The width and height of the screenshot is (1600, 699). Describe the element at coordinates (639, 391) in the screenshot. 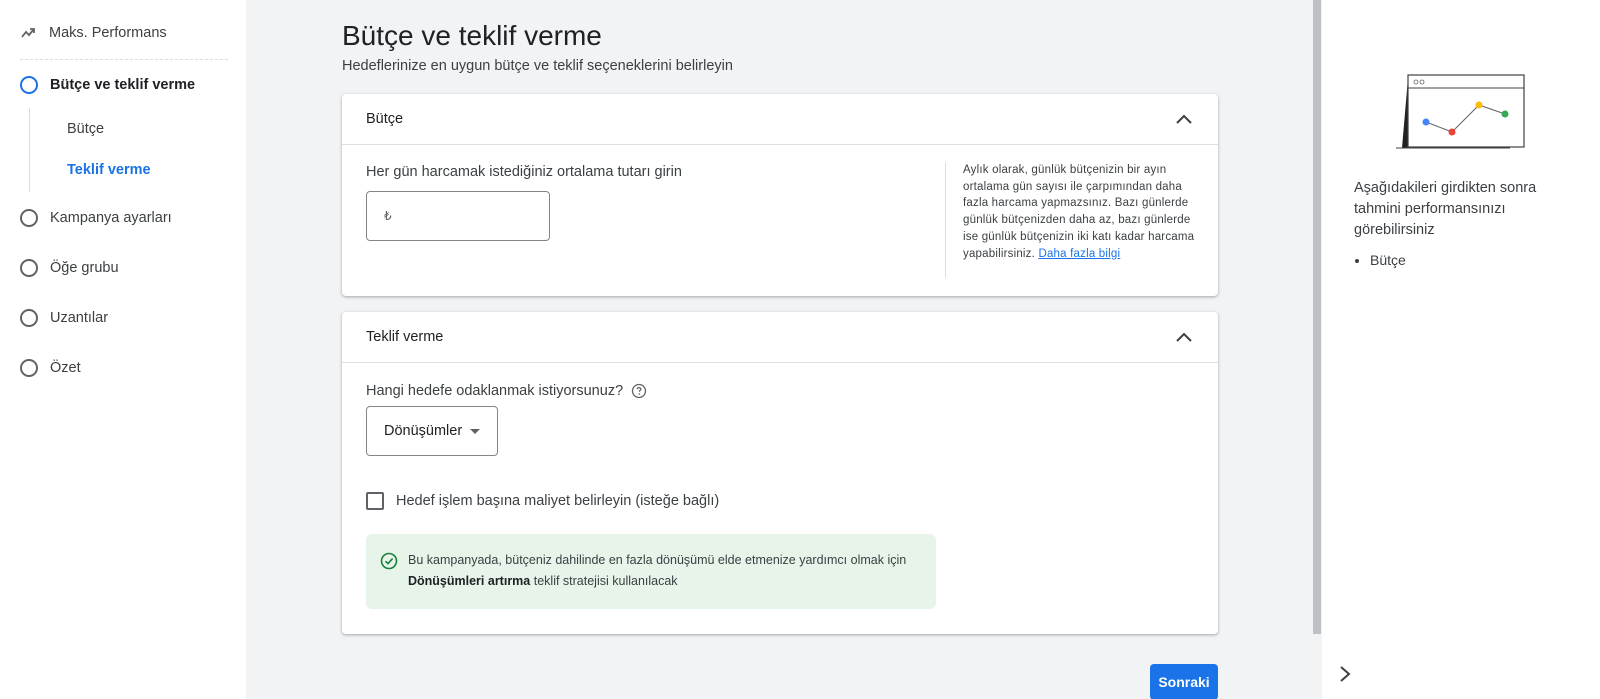

I see `help-question-icon` at that location.